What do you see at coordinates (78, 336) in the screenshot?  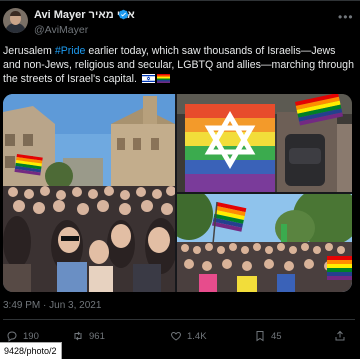 I see `retweet-icon` at bounding box center [78, 336].